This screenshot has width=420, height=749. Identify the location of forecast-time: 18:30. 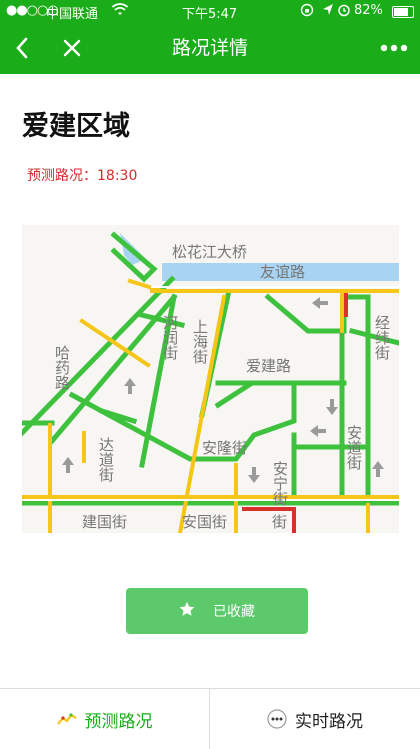
(117, 176).